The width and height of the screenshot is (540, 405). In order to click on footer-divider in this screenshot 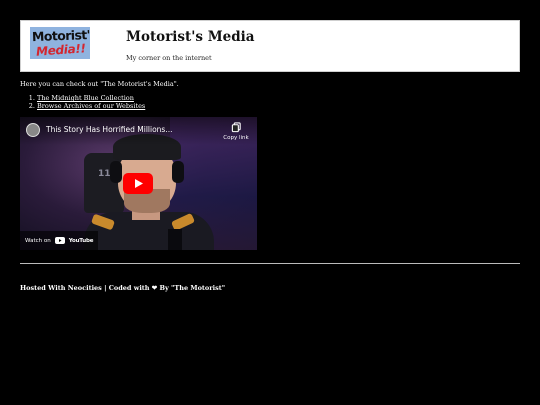, I will do `click(270, 263)`.